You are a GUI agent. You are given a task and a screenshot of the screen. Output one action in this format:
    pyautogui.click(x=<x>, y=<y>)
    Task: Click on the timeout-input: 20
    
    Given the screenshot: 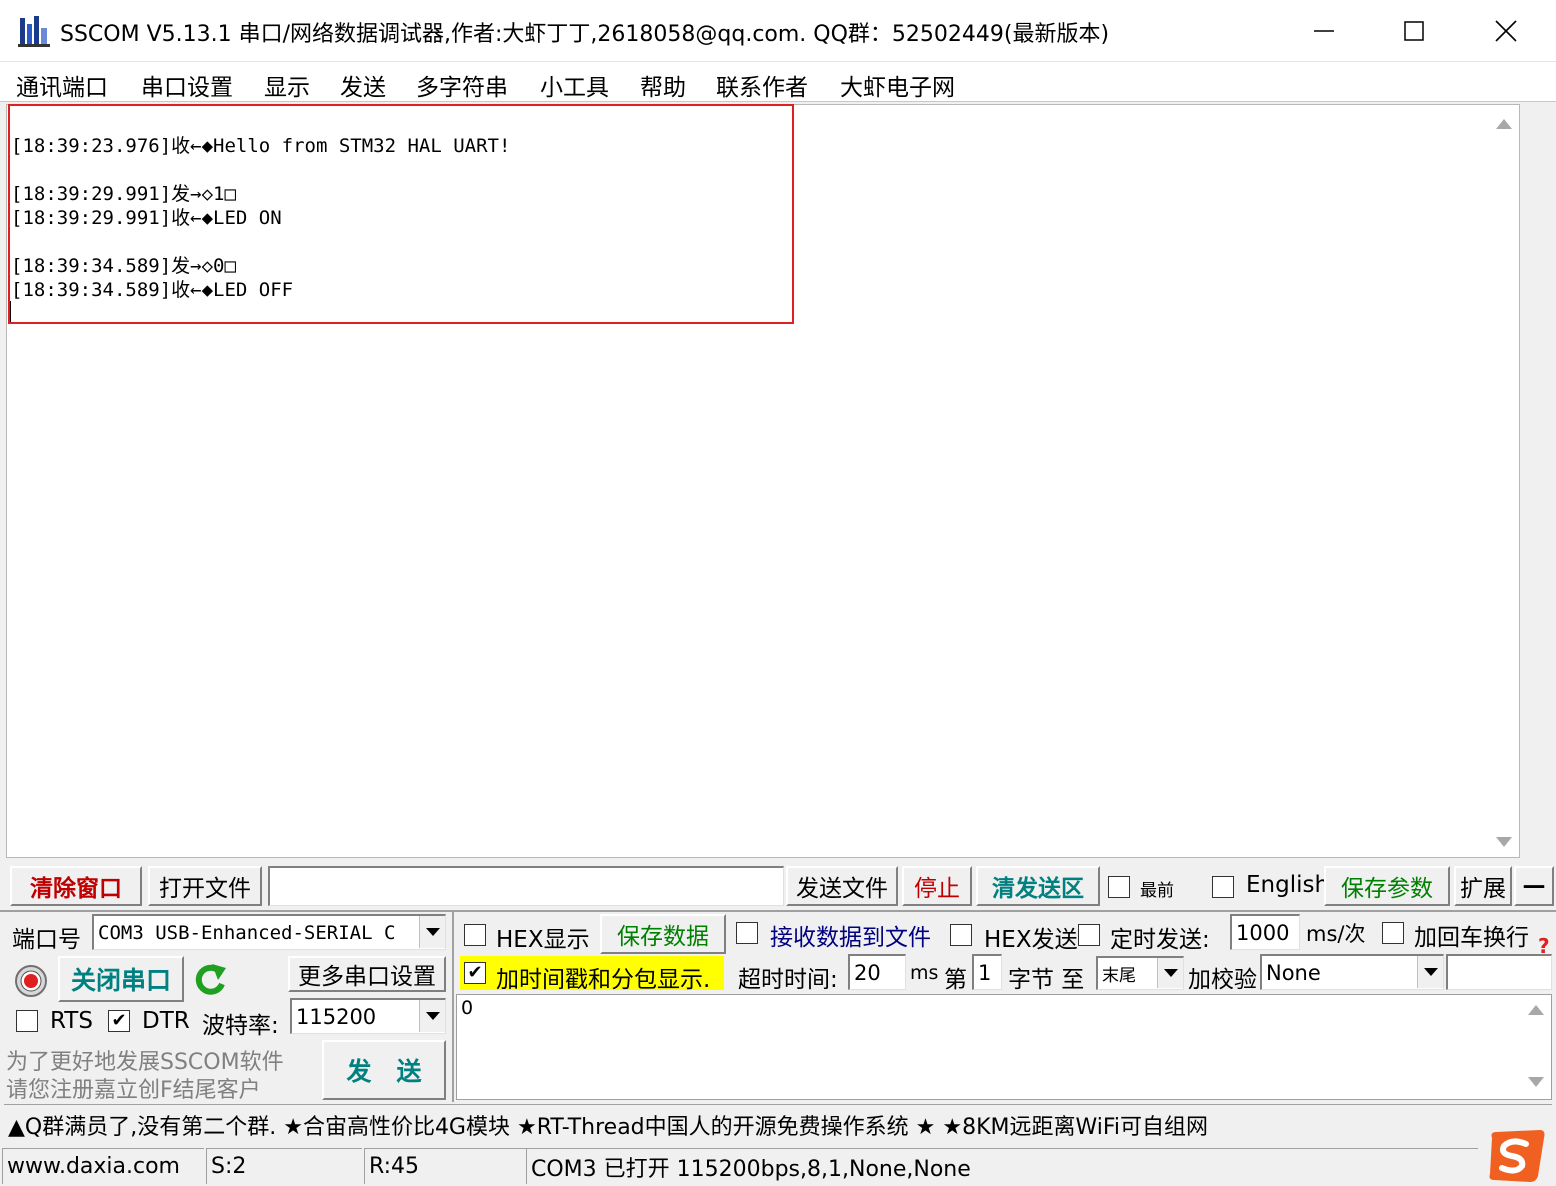 What is the action you would take?
    pyautogui.click(x=877, y=972)
    